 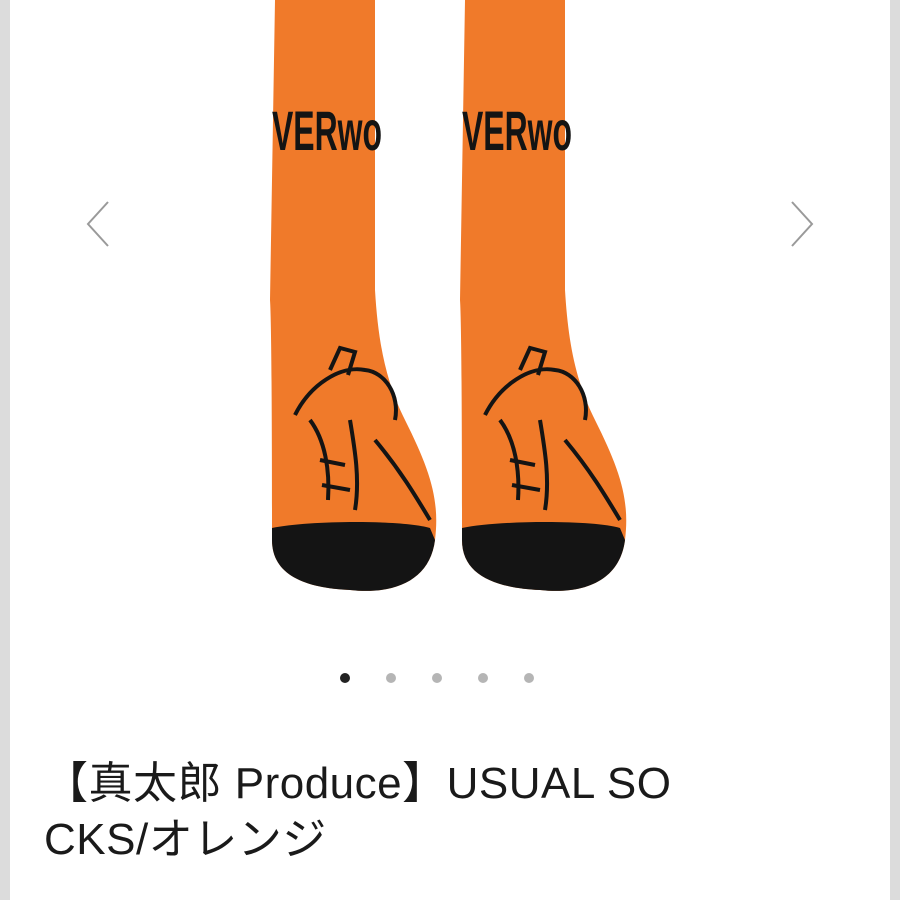 I want to click on carousel-prev-button, so click(x=98, y=224).